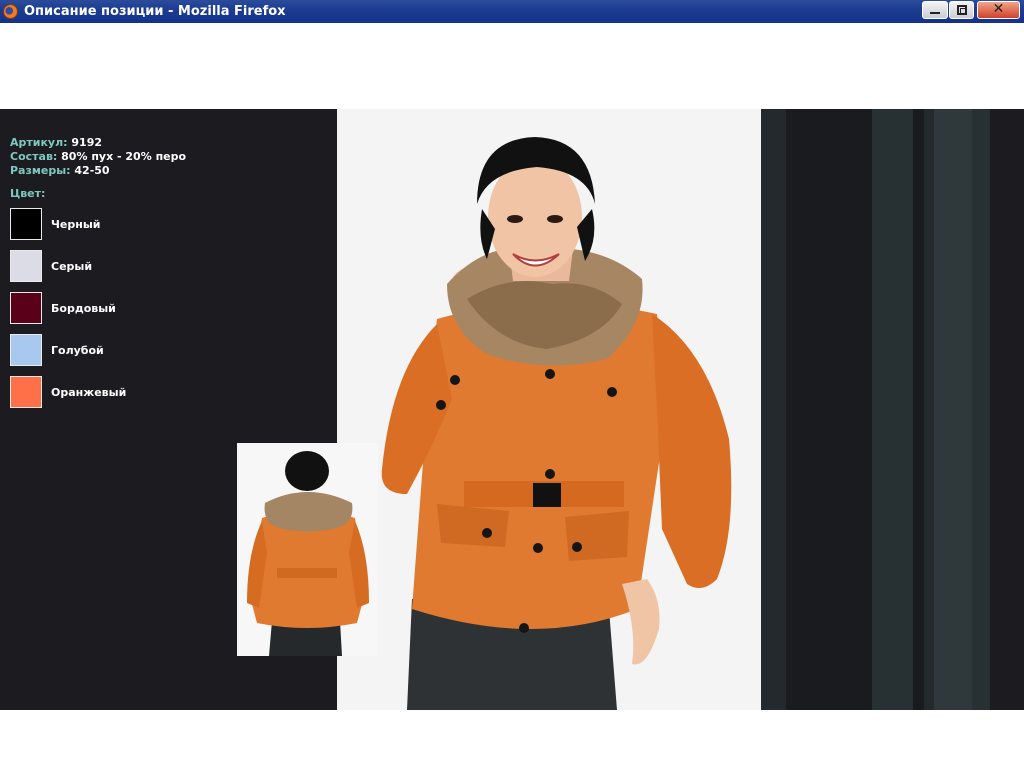 The height and width of the screenshot is (768, 1024). What do you see at coordinates (10, 11) in the screenshot?
I see `firefox-icon` at bounding box center [10, 11].